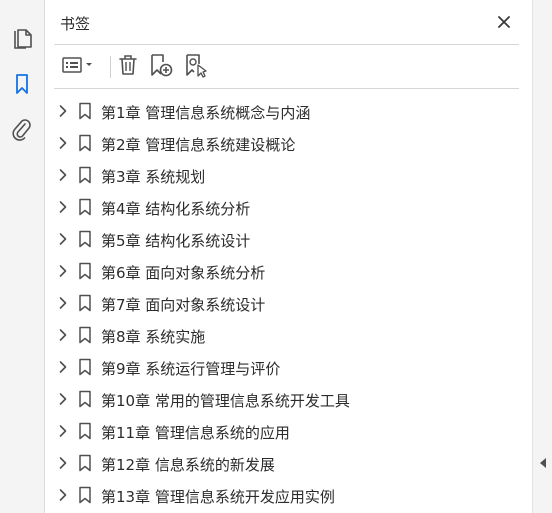 This screenshot has height=513, width=552. I want to click on bookmark-item: 第11章 管理信息系统的应用, so click(288, 431).